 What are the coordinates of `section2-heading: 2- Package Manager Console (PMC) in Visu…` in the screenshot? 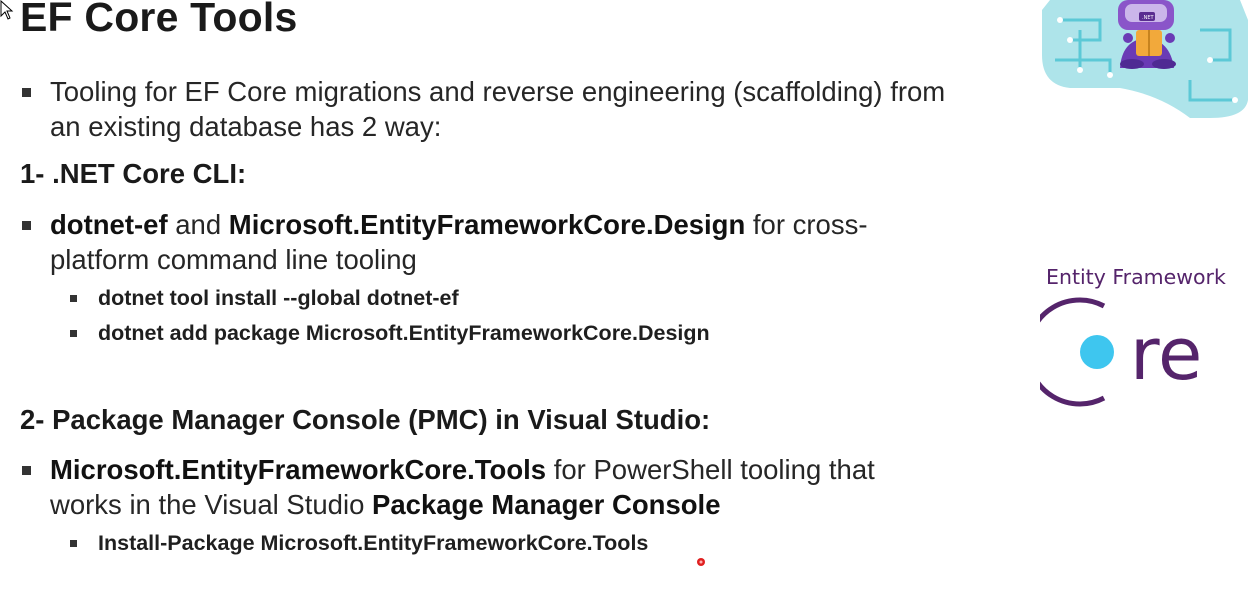 It's located at (365, 419).